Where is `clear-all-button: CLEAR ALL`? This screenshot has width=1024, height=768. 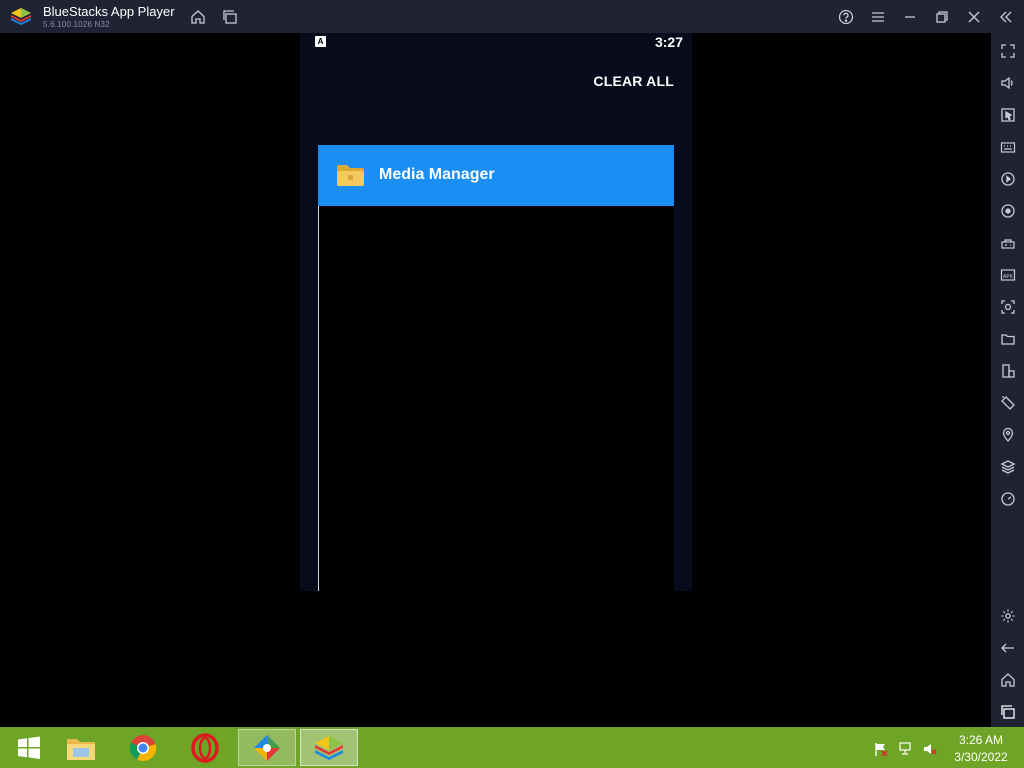
clear-all-button: CLEAR ALL is located at coordinates (633, 81).